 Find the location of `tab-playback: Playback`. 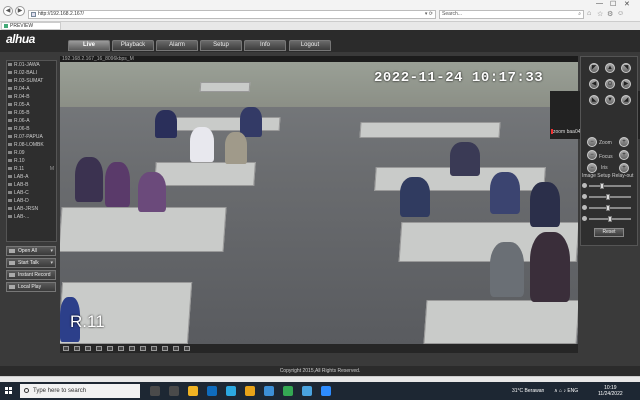

tab-playback: Playback is located at coordinates (133, 45).